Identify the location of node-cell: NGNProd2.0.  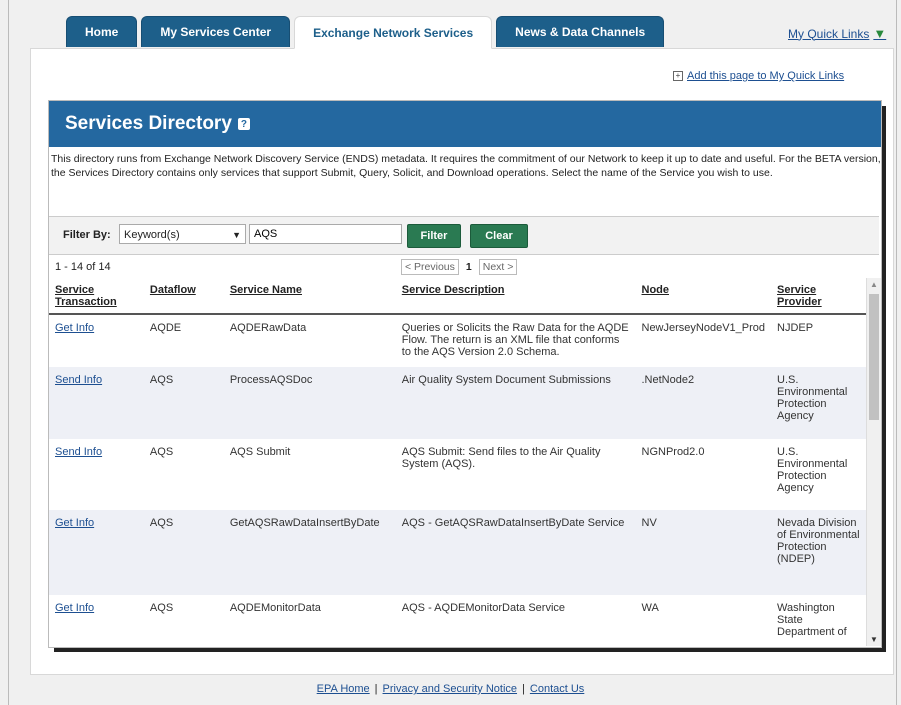
(673, 452).